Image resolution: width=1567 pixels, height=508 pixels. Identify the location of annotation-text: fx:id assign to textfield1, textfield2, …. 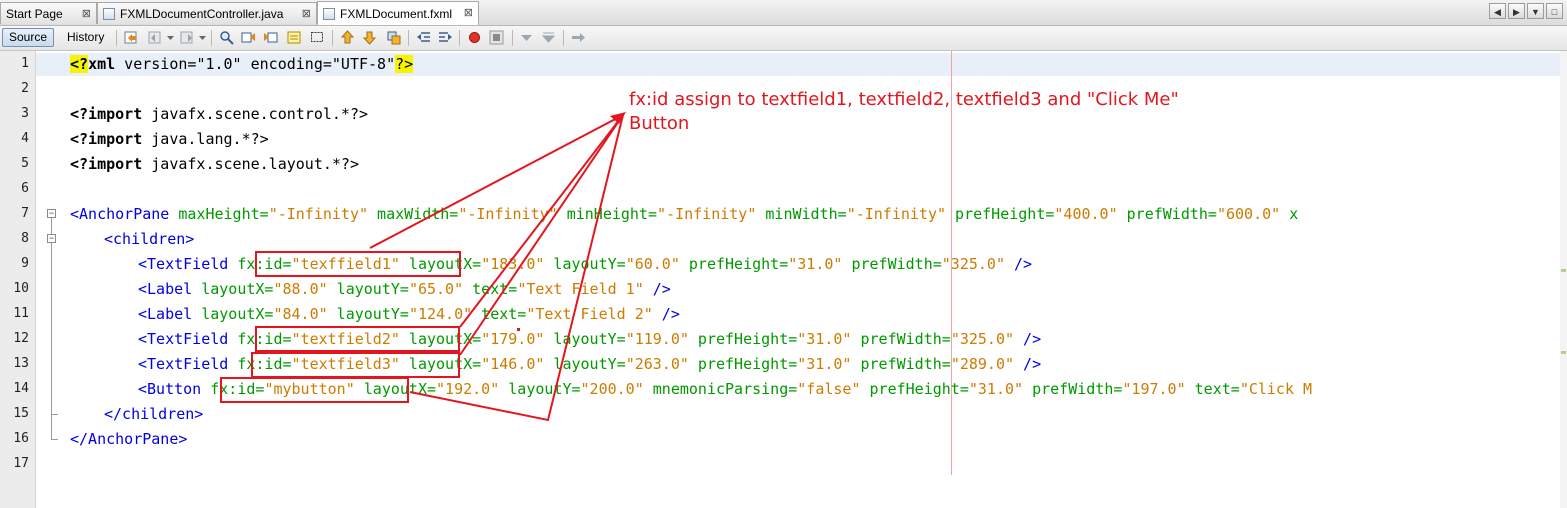
(929, 112).